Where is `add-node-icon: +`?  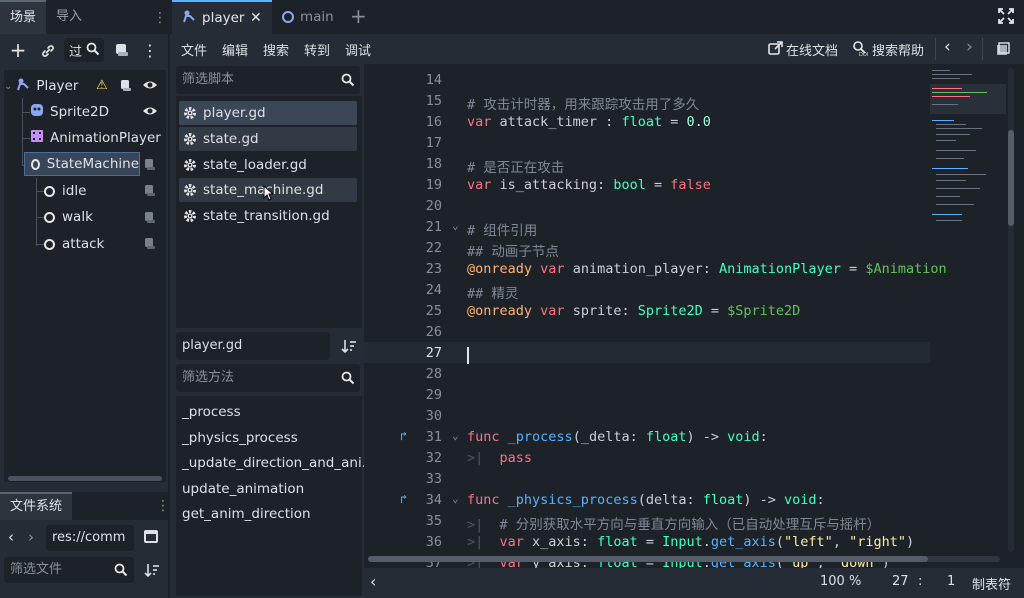
add-node-icon: + is located at coordinates (18, 50).